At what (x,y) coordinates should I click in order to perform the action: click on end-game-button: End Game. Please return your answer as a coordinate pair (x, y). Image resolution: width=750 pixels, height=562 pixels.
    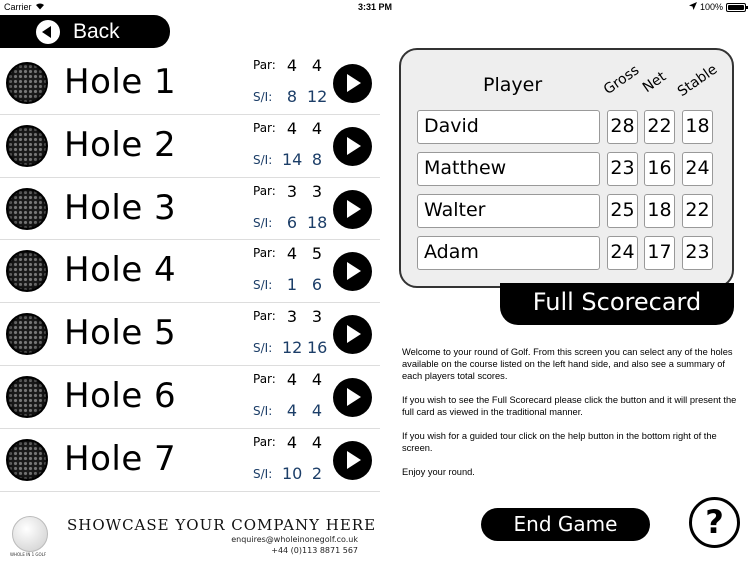
    Looking at the image, I should click on (565, 524).